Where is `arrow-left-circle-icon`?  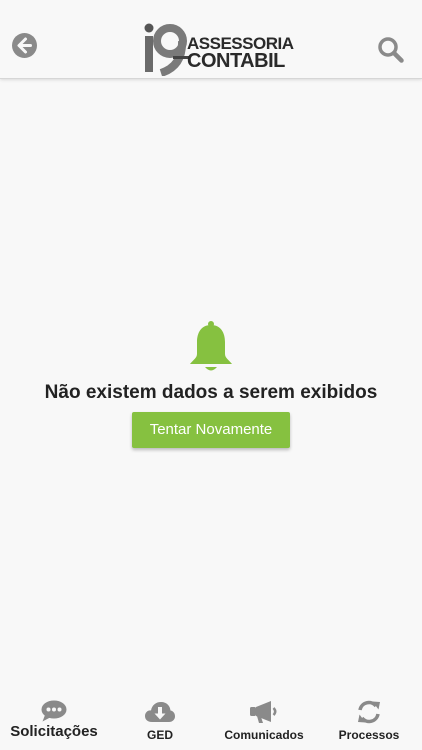 arrow-left-circle-icon is located at coordinates (24, 45).